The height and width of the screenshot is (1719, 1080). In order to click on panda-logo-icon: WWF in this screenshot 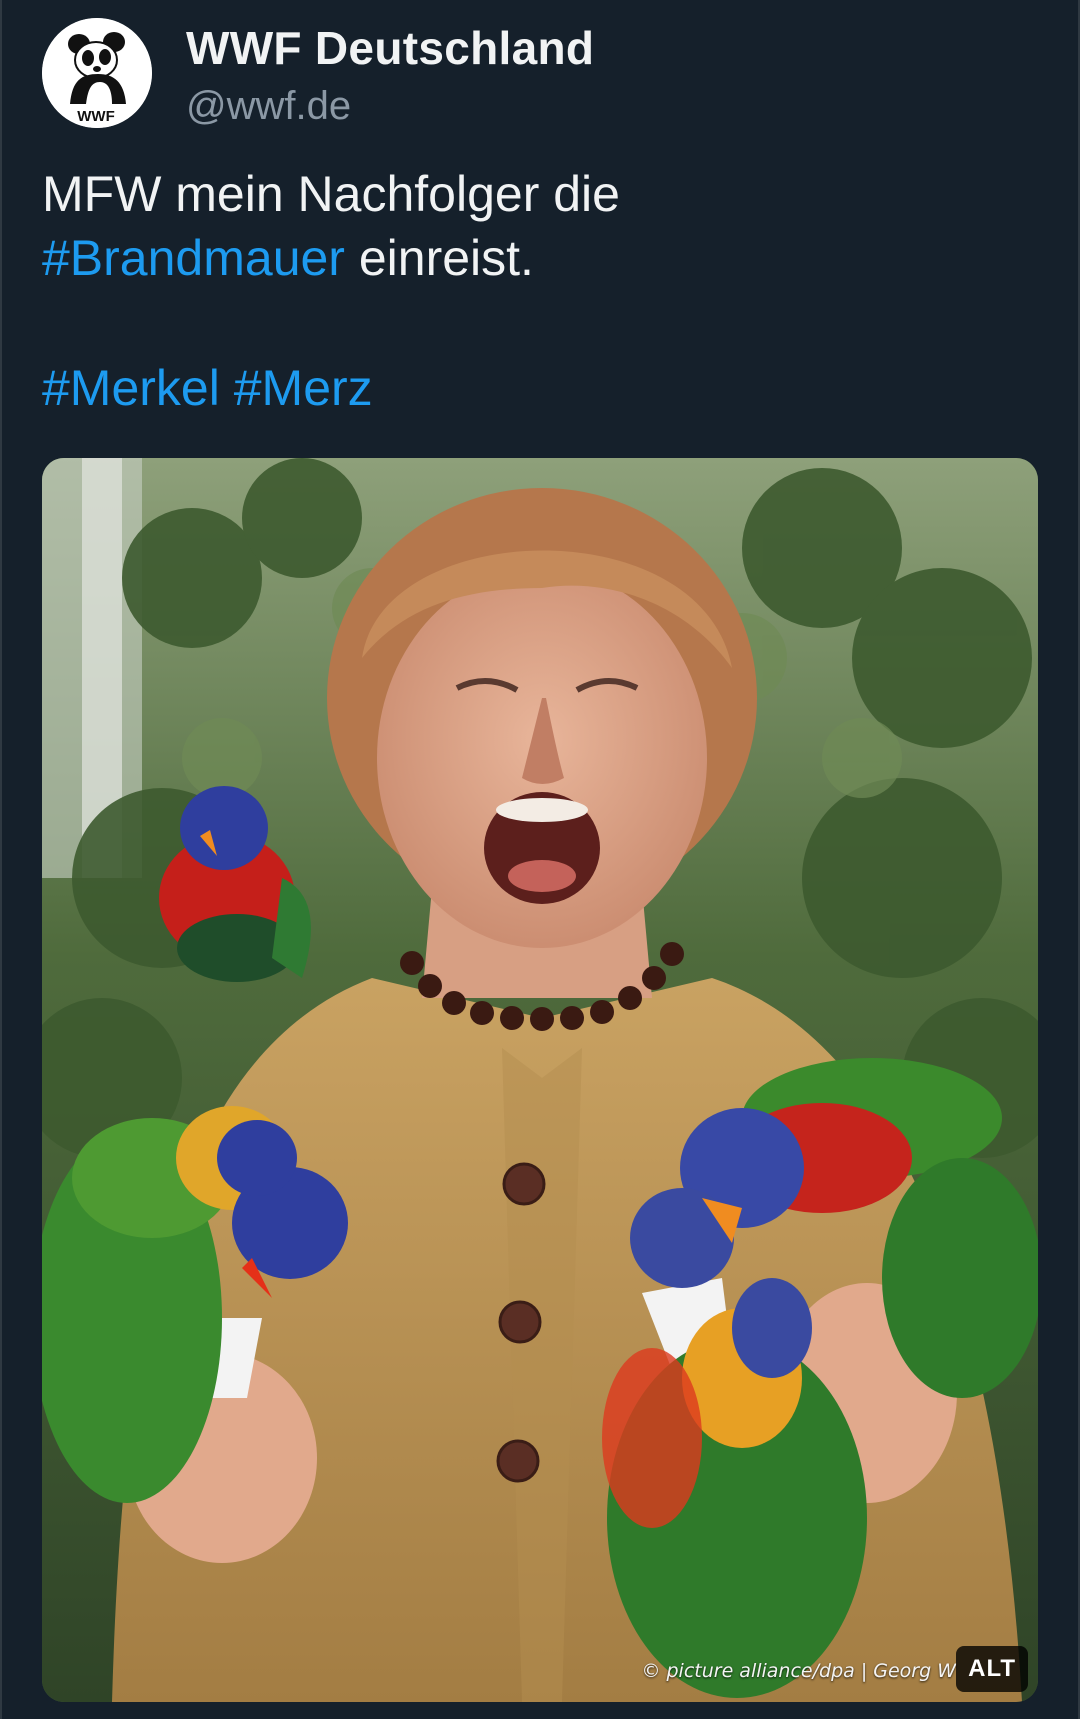, I will do `click(97, 73)`.